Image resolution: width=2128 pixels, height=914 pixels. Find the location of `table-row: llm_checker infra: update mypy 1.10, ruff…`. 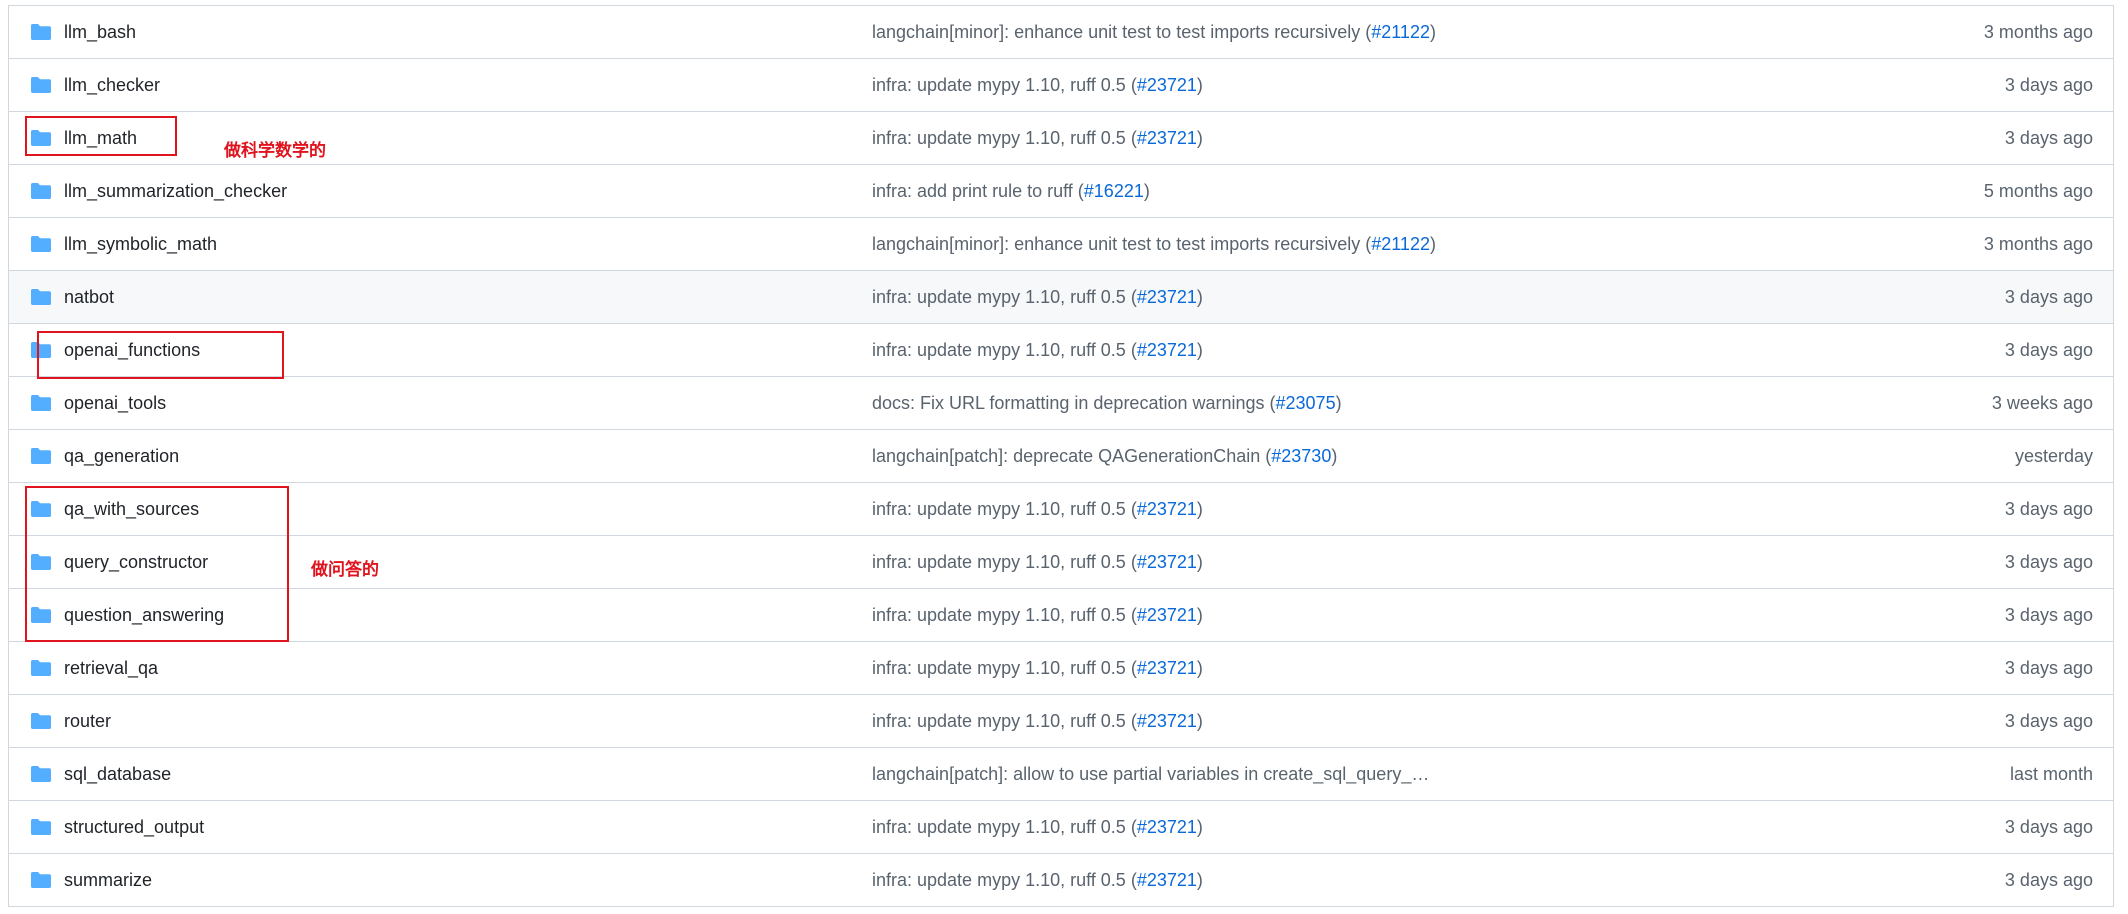

table-row: llm_checker infra: update mypy 1.10, ruff… is located at coordinates (1061, 85).